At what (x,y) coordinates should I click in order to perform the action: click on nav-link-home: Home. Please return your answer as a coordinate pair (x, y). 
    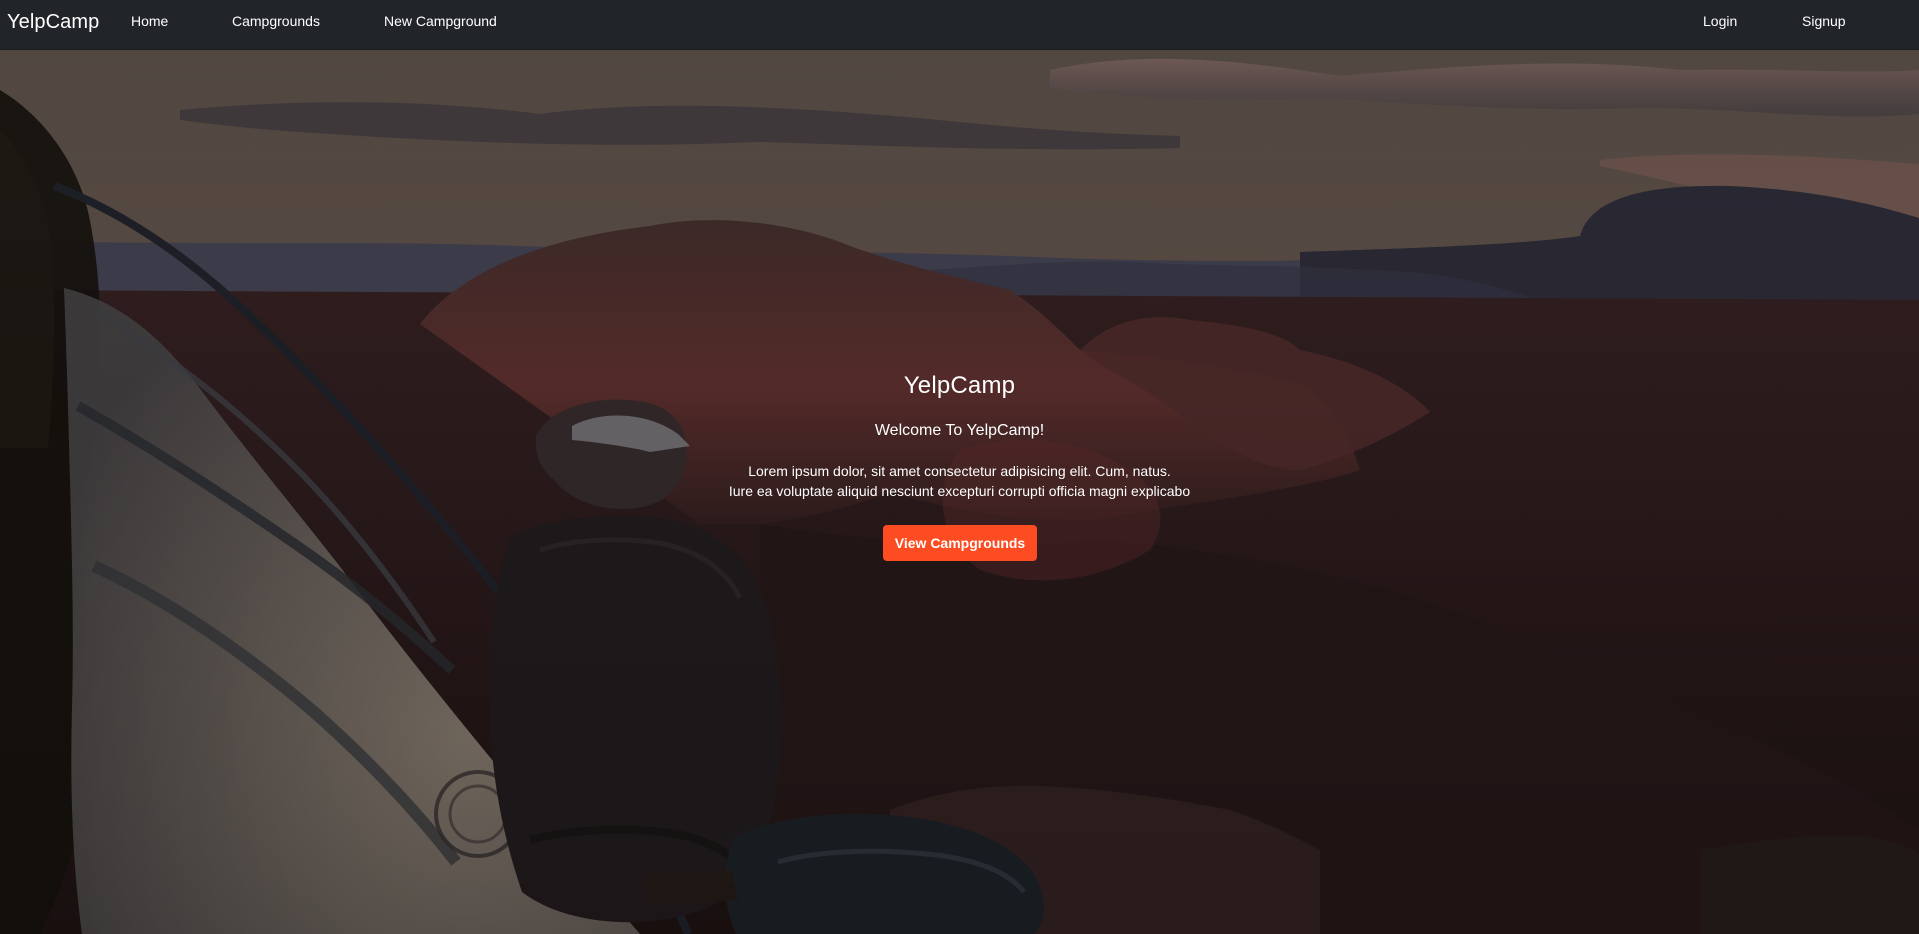
    Looking at the image, I should click on (149, 21).